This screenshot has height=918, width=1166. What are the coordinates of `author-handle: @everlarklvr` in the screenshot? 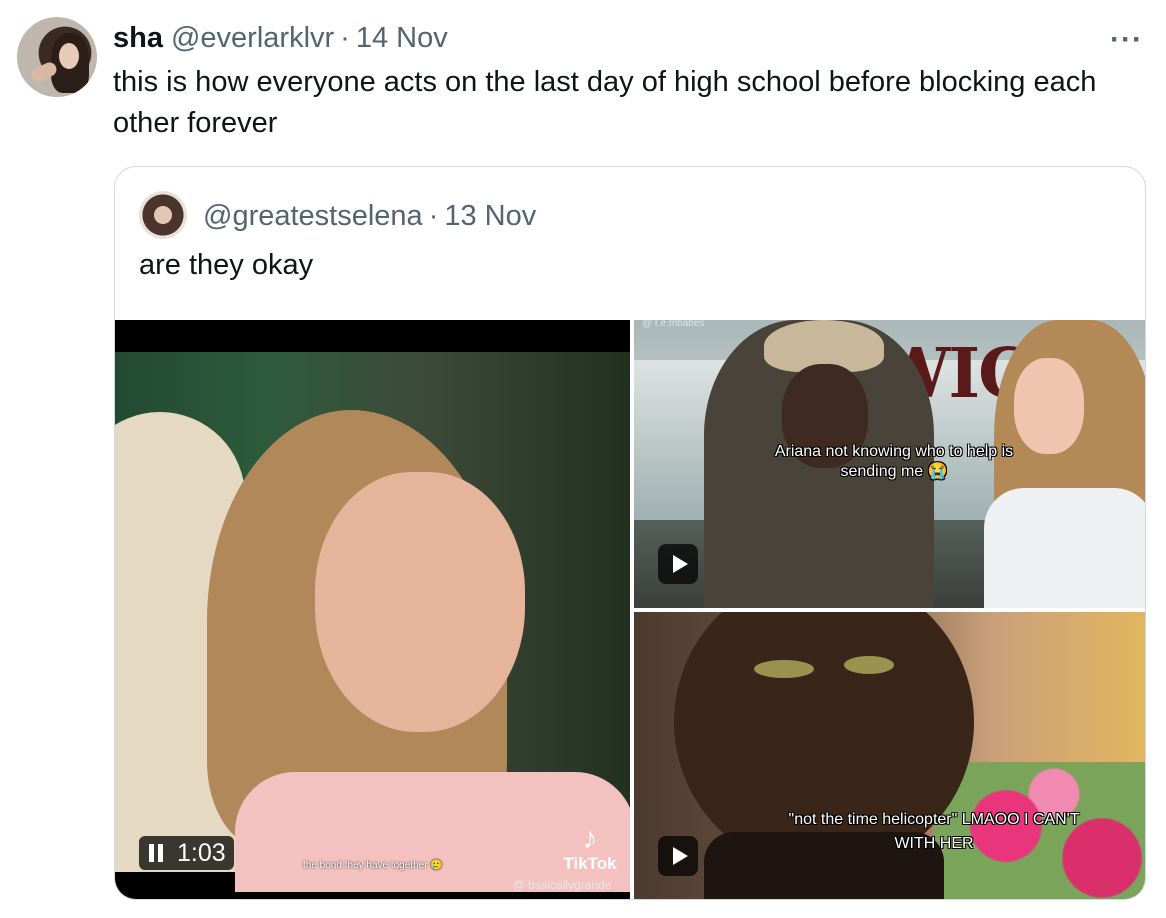 It's located at (252, 38).